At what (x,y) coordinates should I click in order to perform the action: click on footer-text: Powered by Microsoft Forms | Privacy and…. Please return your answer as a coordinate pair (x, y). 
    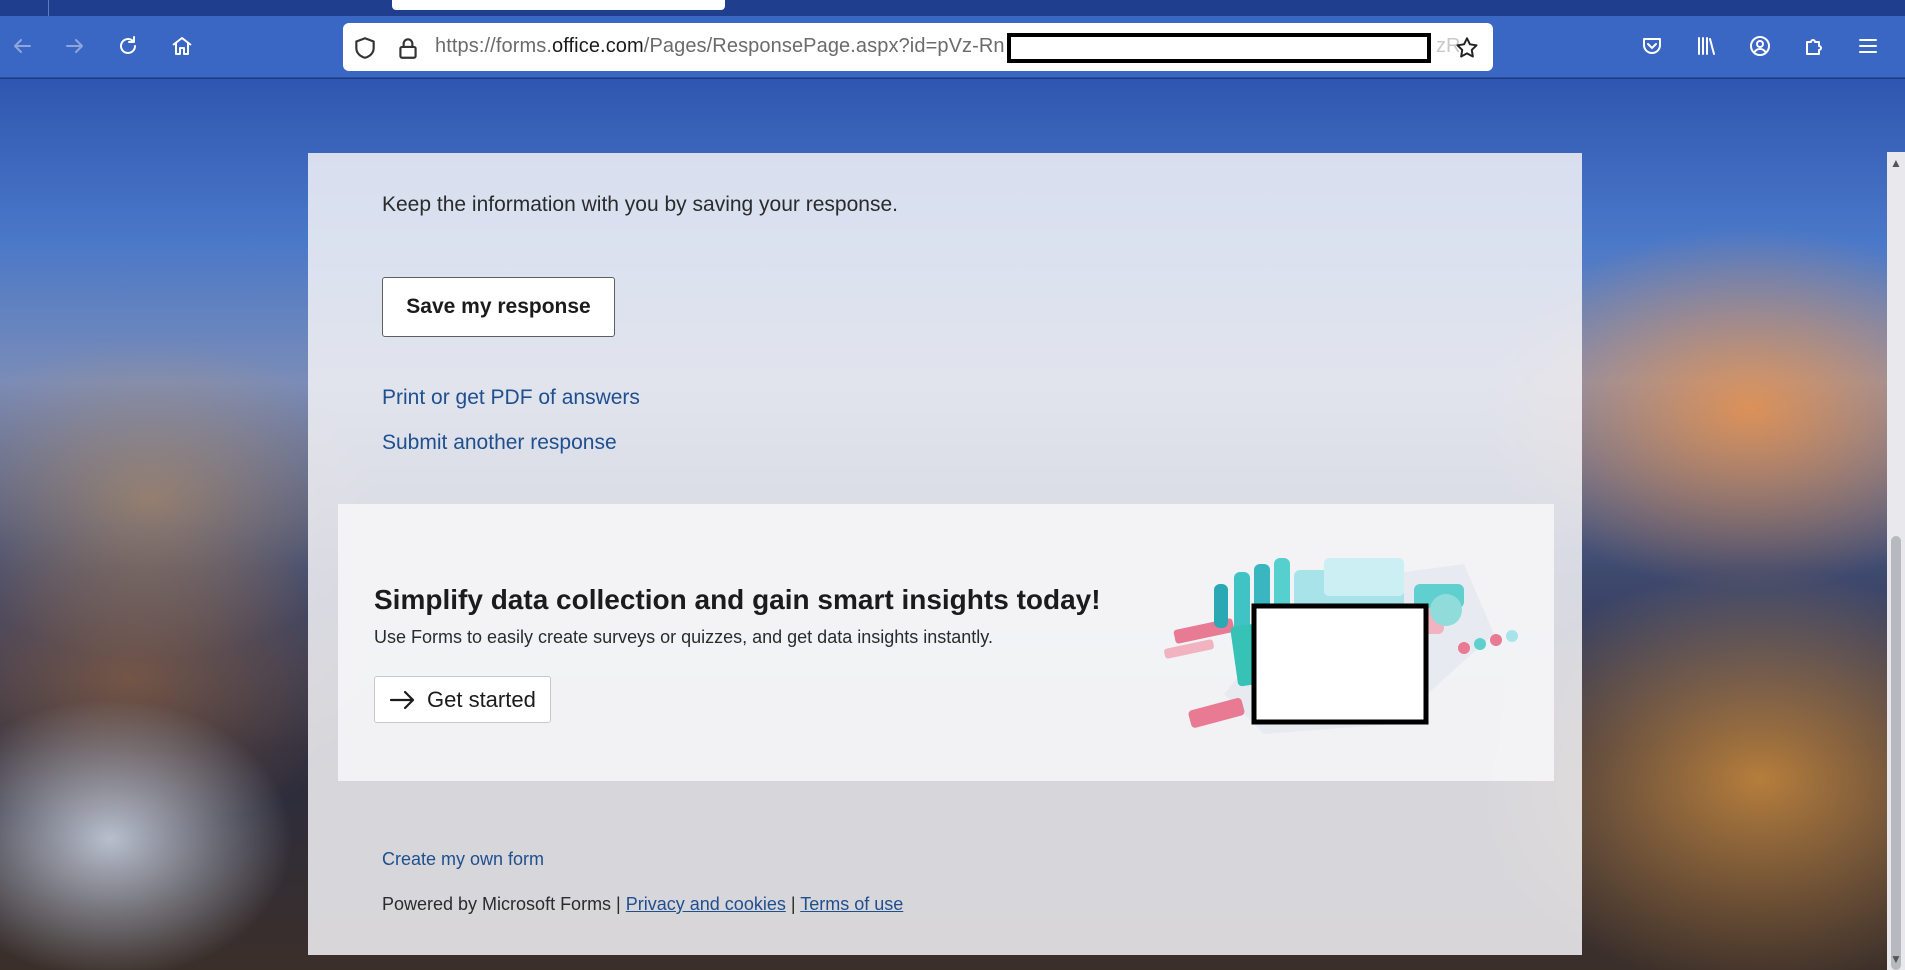
    Looking at the image, I should click on (642, 904).